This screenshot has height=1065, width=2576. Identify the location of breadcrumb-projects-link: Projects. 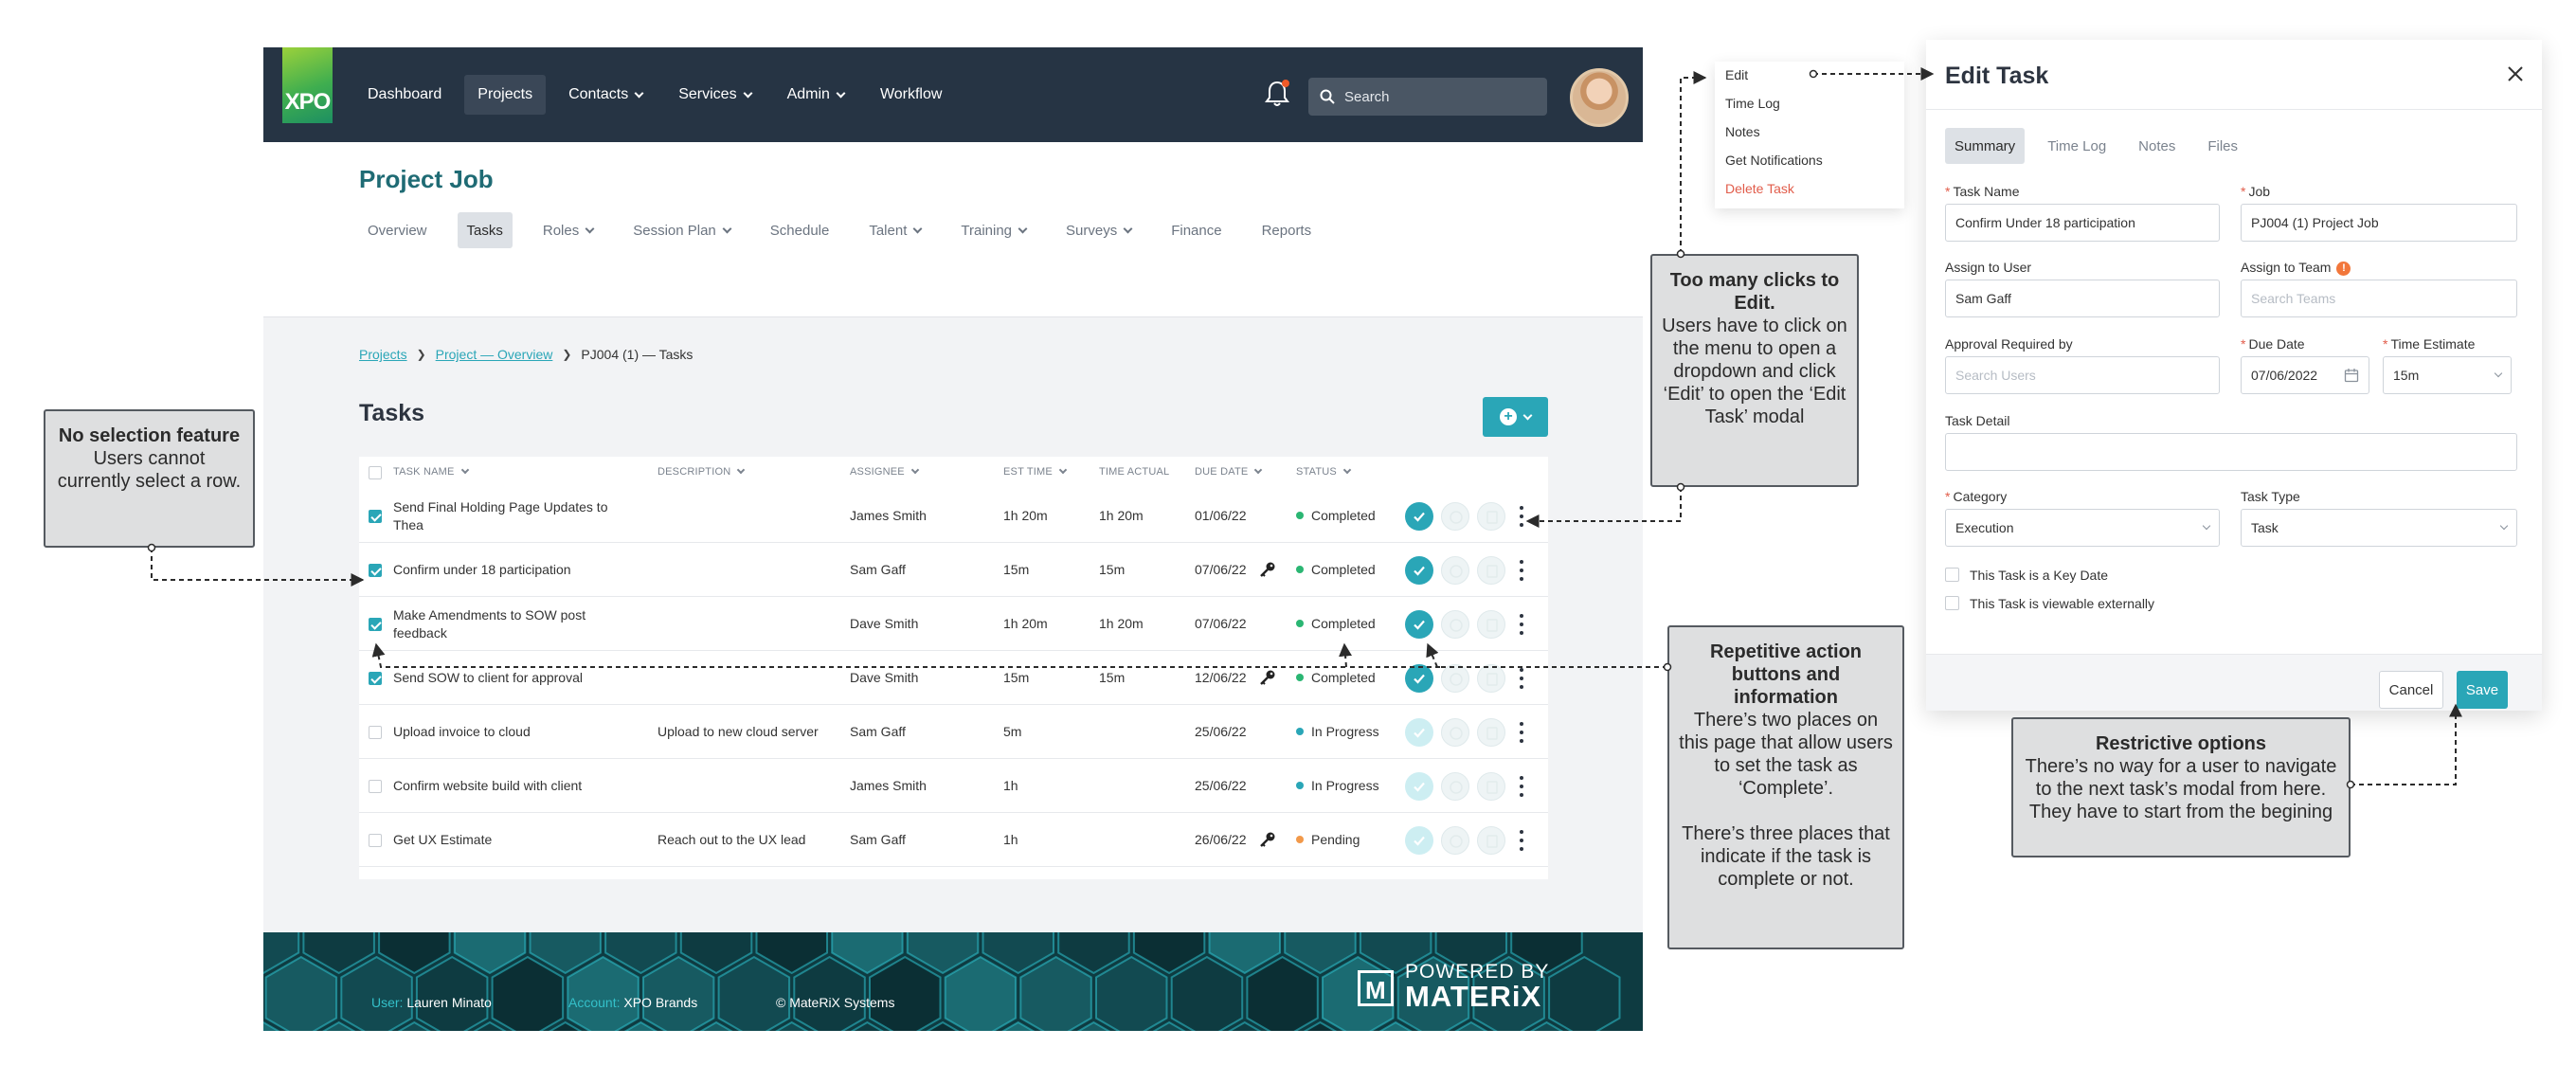
(383, 354).